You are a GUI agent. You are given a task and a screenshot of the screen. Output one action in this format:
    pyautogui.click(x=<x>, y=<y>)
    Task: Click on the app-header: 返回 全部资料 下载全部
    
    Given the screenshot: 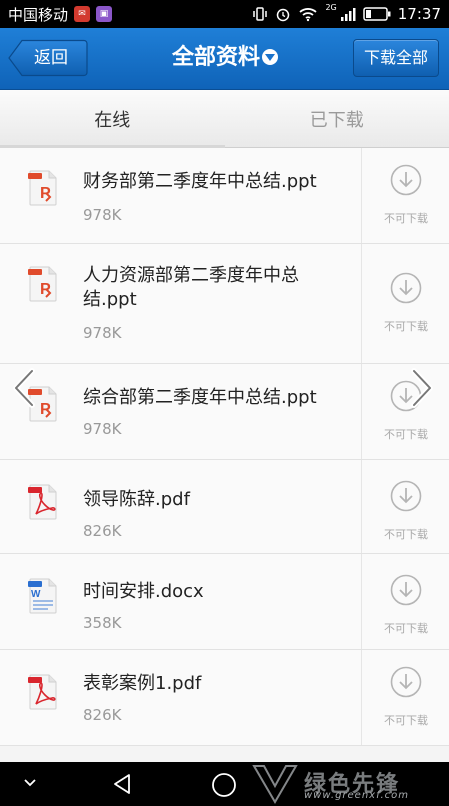 What is the action you would take?
    pyautogui.click(x=224, y=59)
    